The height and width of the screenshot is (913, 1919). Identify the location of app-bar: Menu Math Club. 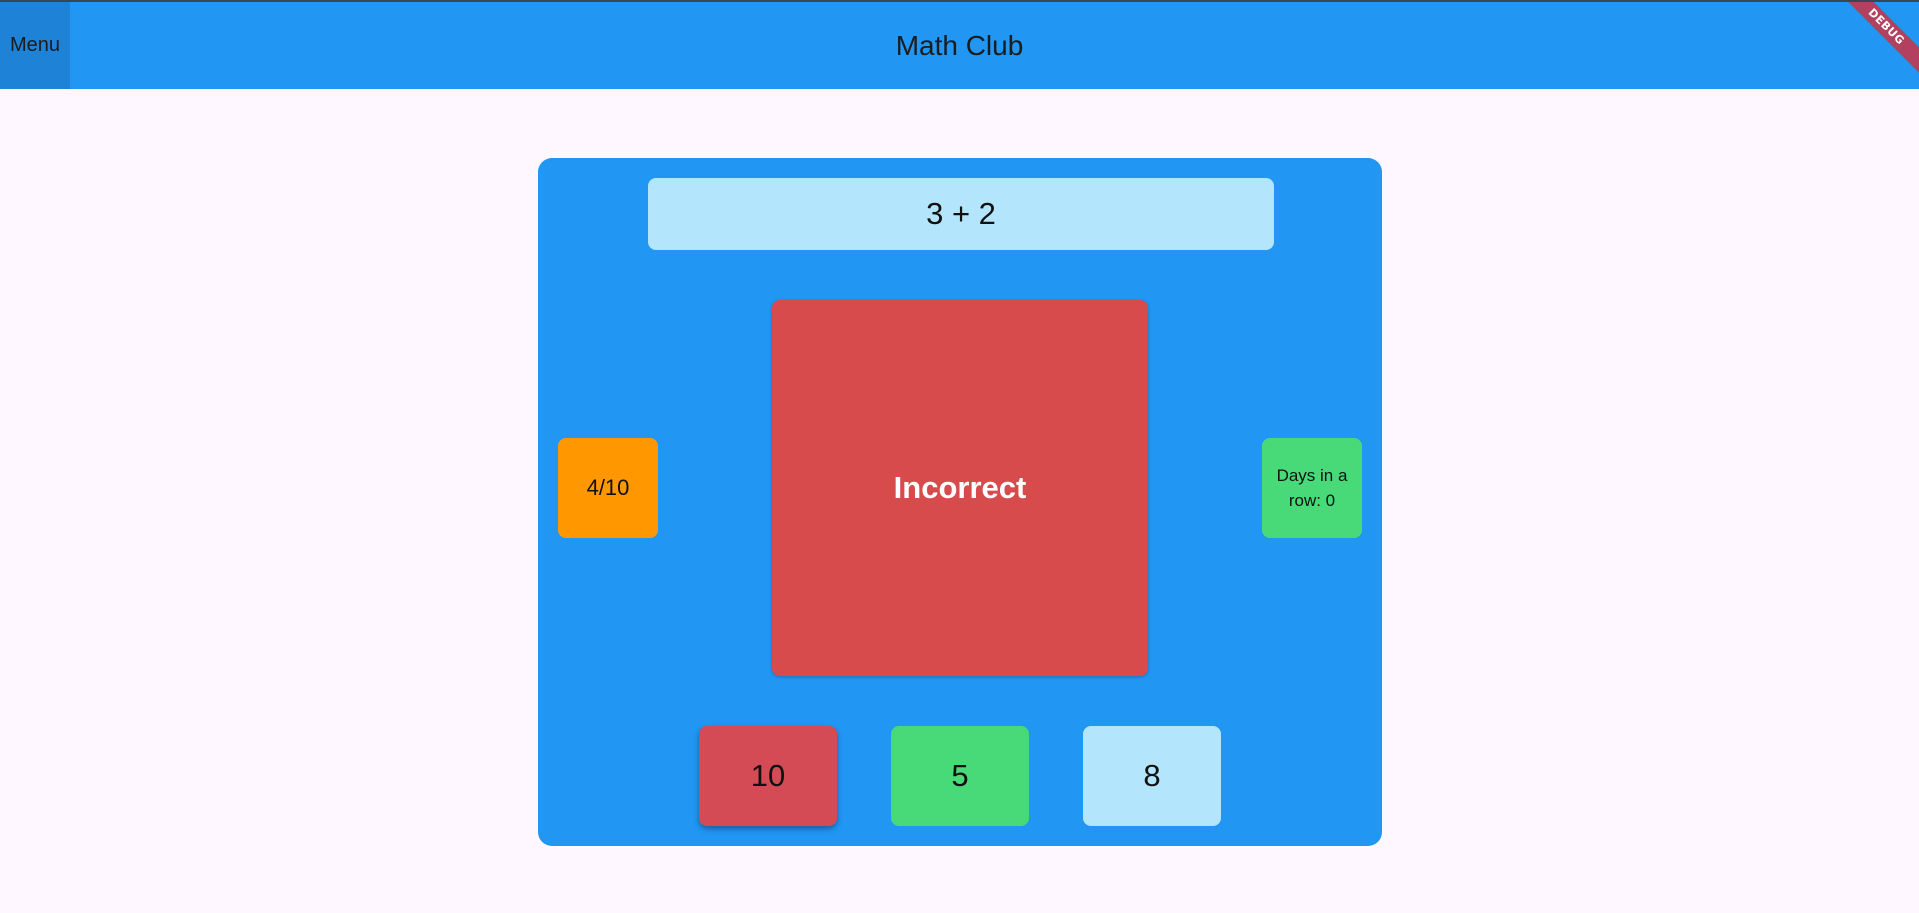
(959, 45).